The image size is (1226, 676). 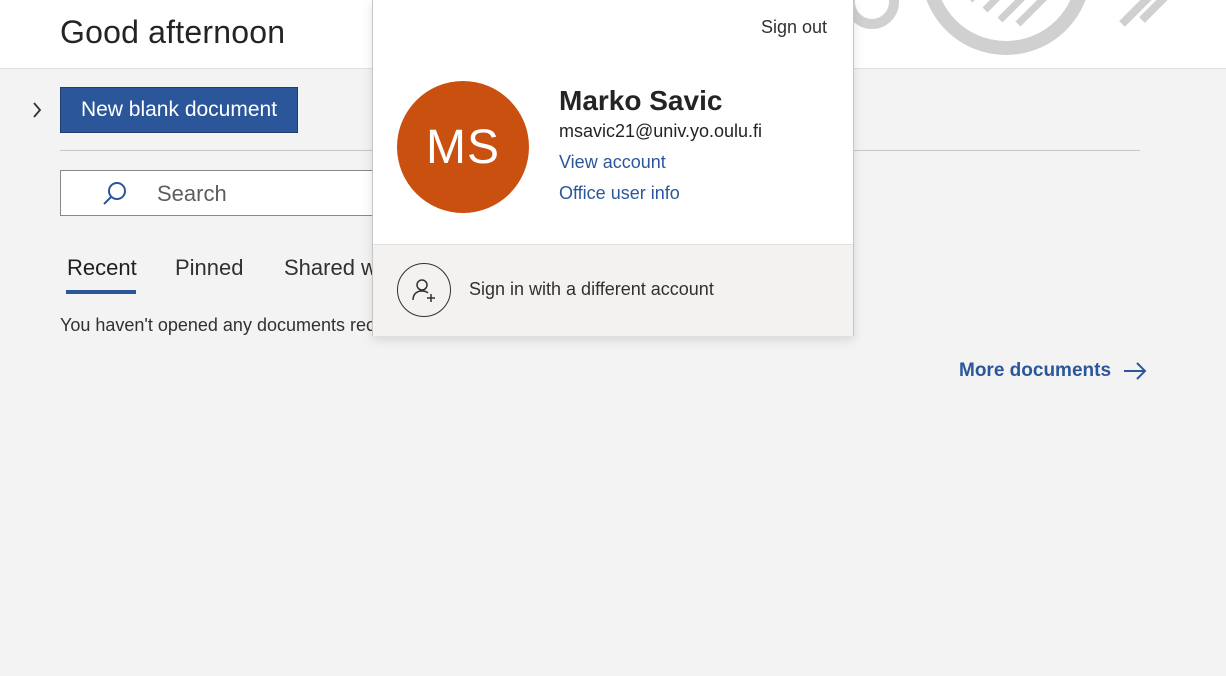 What do you see at coordinates (1135, 371) in the screenshot?
I see `arrow-right-icon` at bounding box center [1135, 371].